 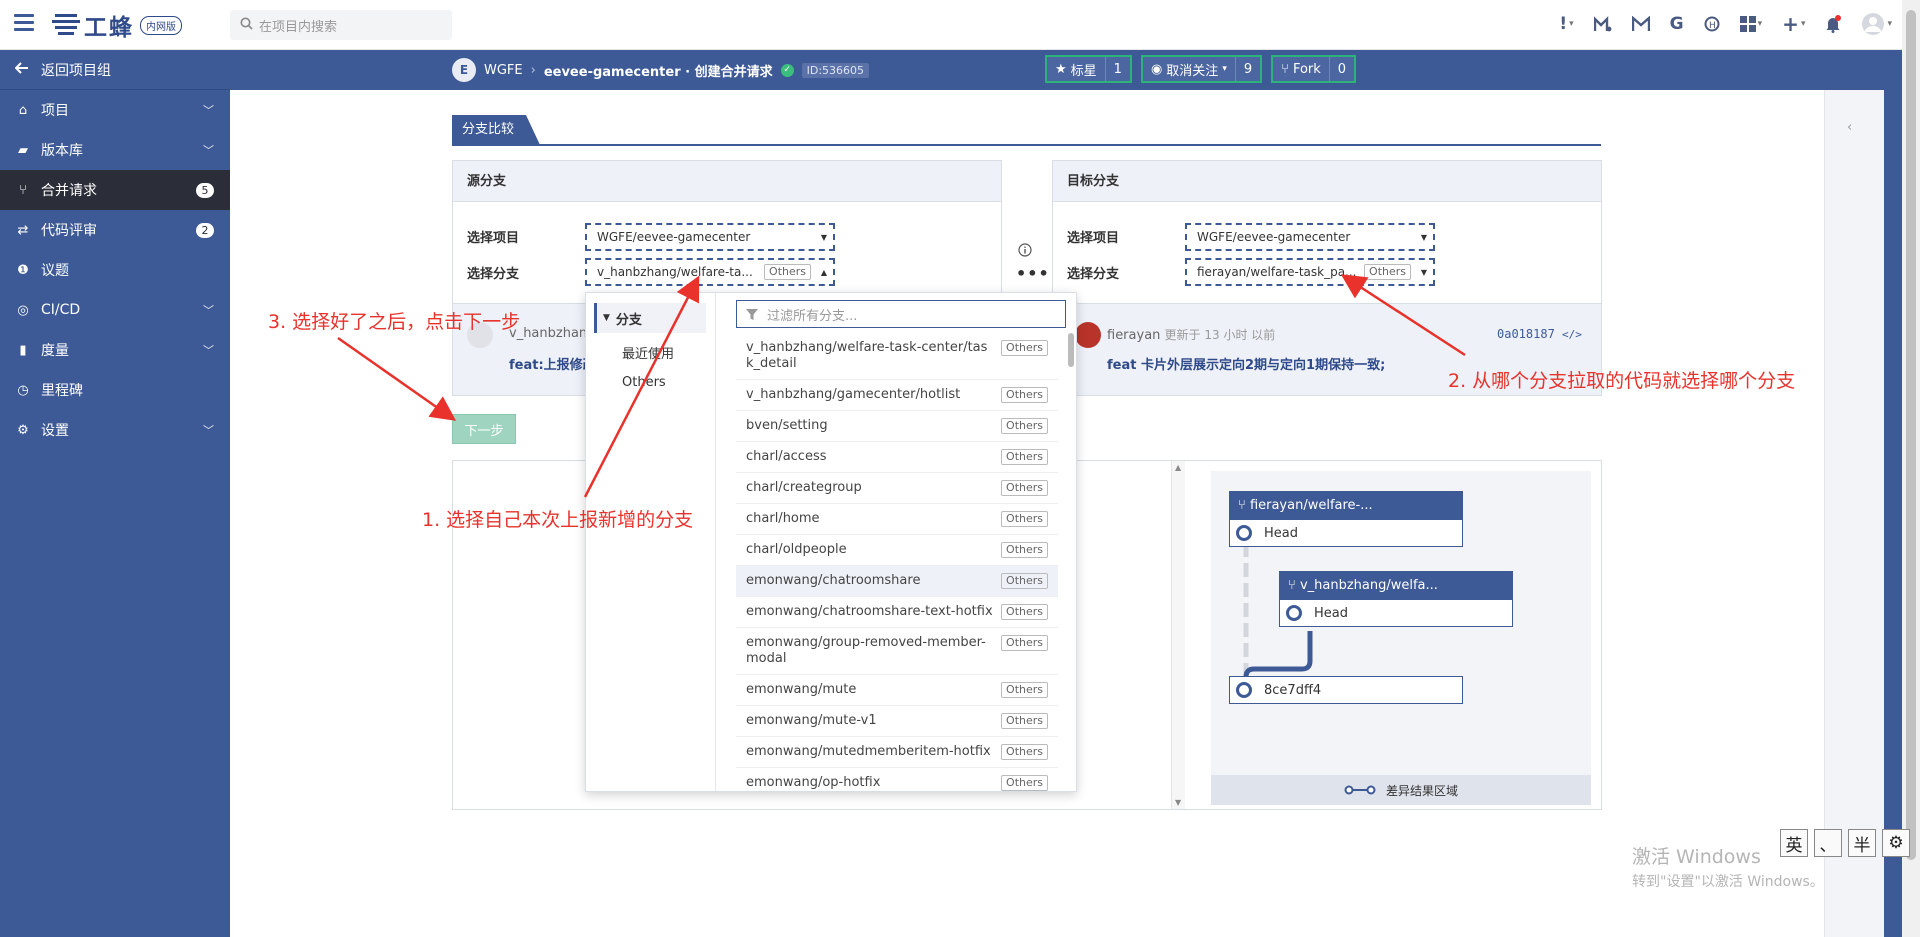 What do you see at coordinates (117, 25) in the screenshot?
I see `logo: 工蜂 内网版` at bounding box center [117, 25].